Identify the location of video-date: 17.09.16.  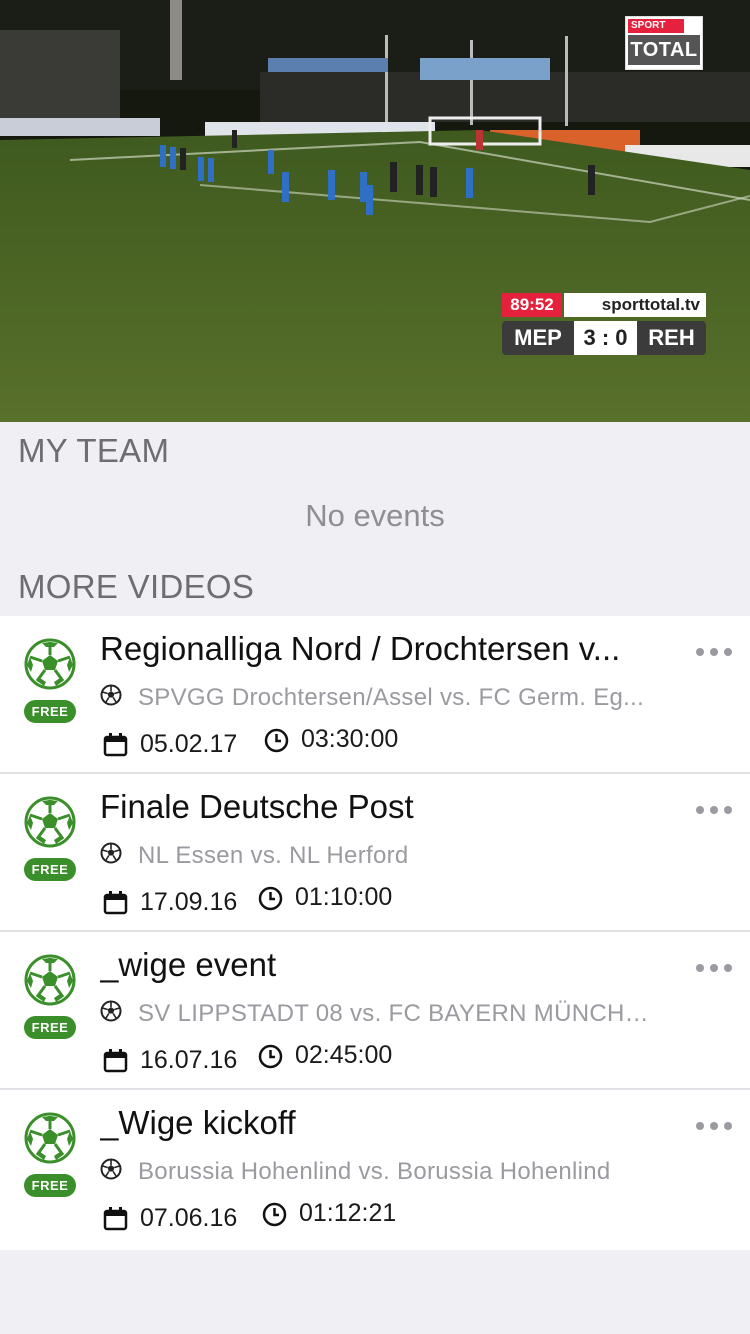
(189, 902).